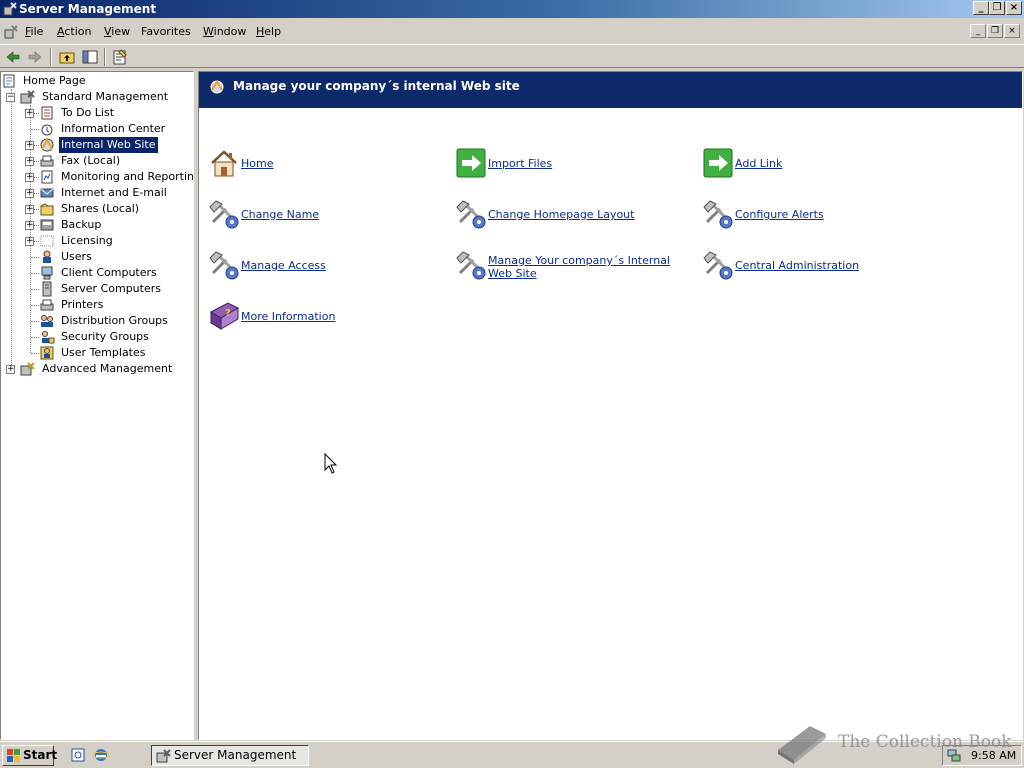 The height and width of the screenshot is (768, 1024). Describe the element at coordinates (109, 272) in the screenshot. I see `tree-item-label: Client Computers` at that location.